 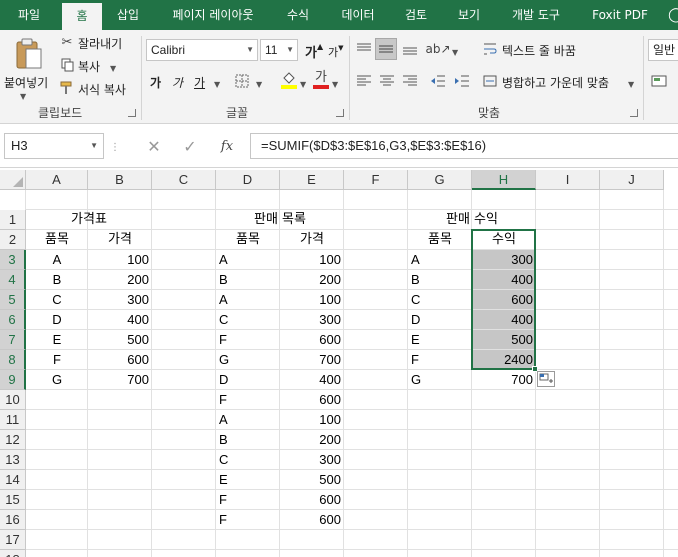 What do you see at coordinates (13, 440) in the screenshot?
I see `row-header: 12` at bounding box center [13, 440].